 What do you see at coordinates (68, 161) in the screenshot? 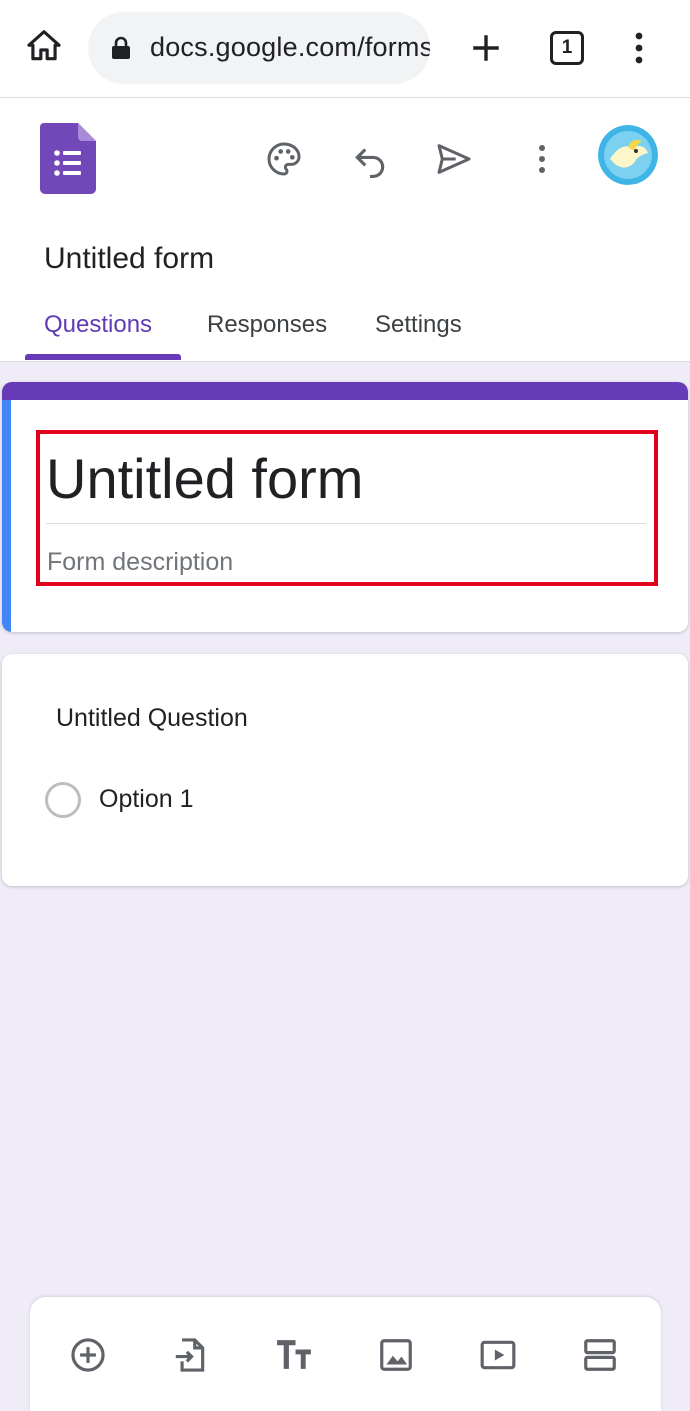
I see `forms-logo-icon` at bounding box center [68, 161].